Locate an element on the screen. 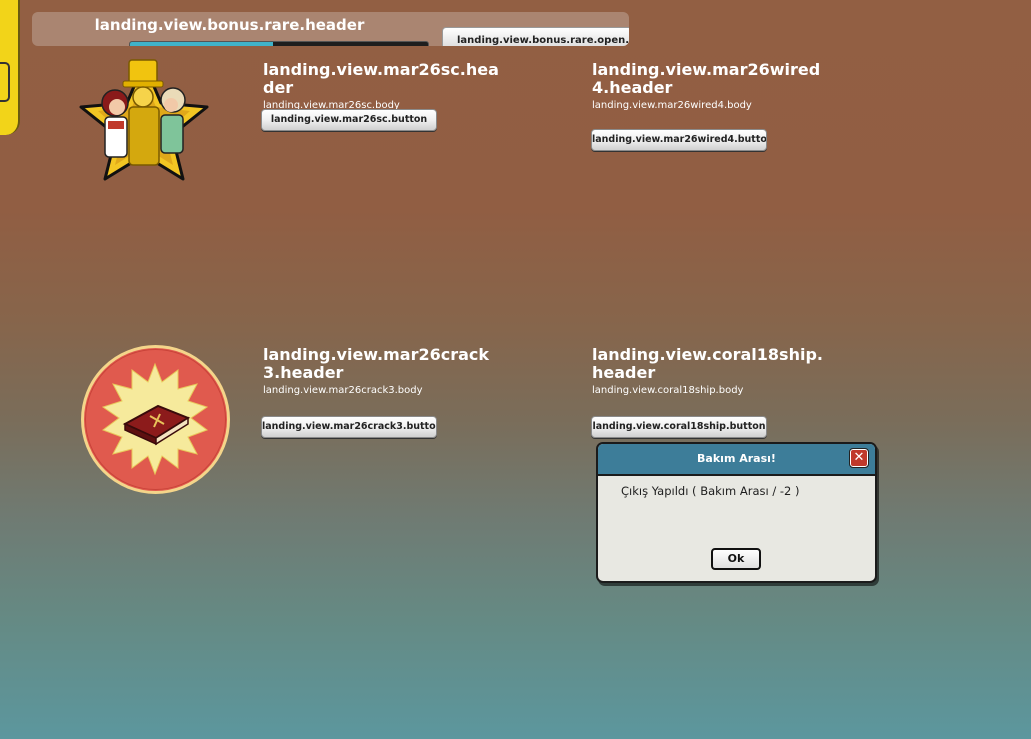  bonus-rare-progress is located at coordinates (279, 43).